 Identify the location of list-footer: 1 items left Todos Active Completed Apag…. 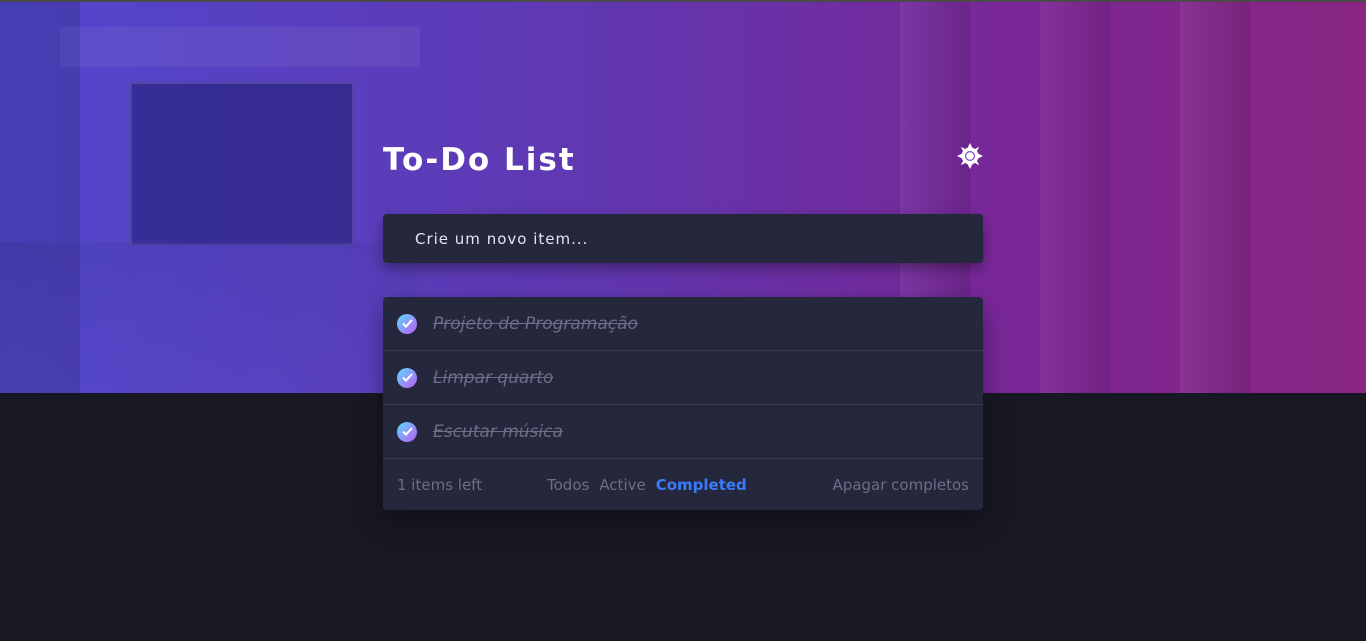
(683, 484).